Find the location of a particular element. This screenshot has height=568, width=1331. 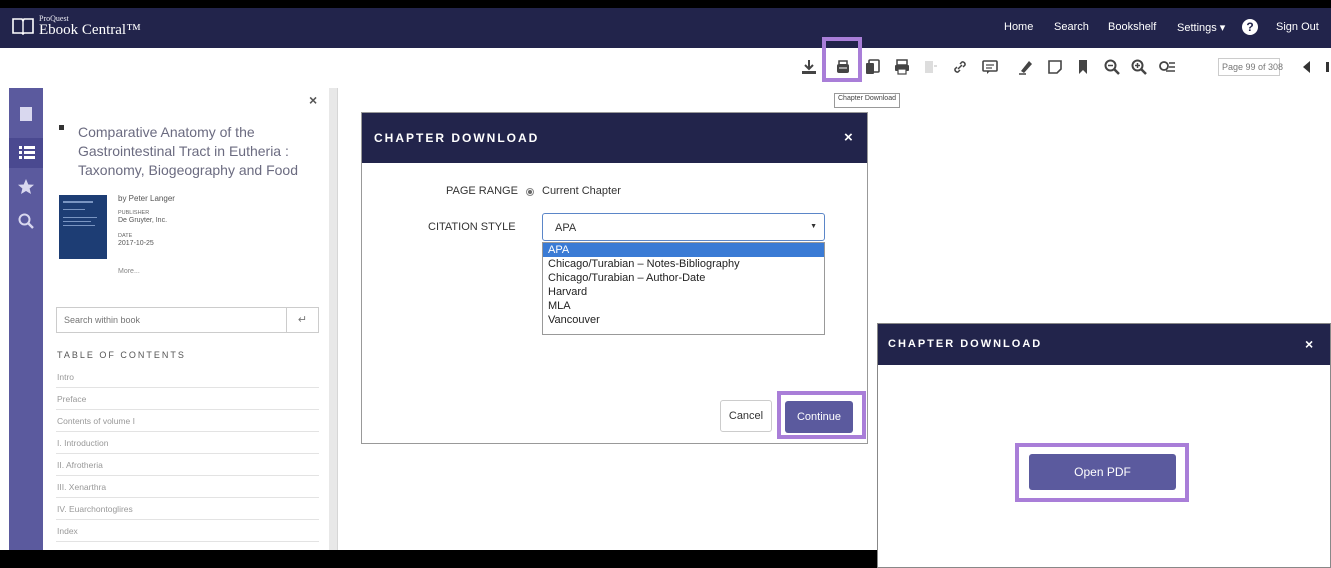

search-within-book: ↵ is located at coordinates (187, 320).